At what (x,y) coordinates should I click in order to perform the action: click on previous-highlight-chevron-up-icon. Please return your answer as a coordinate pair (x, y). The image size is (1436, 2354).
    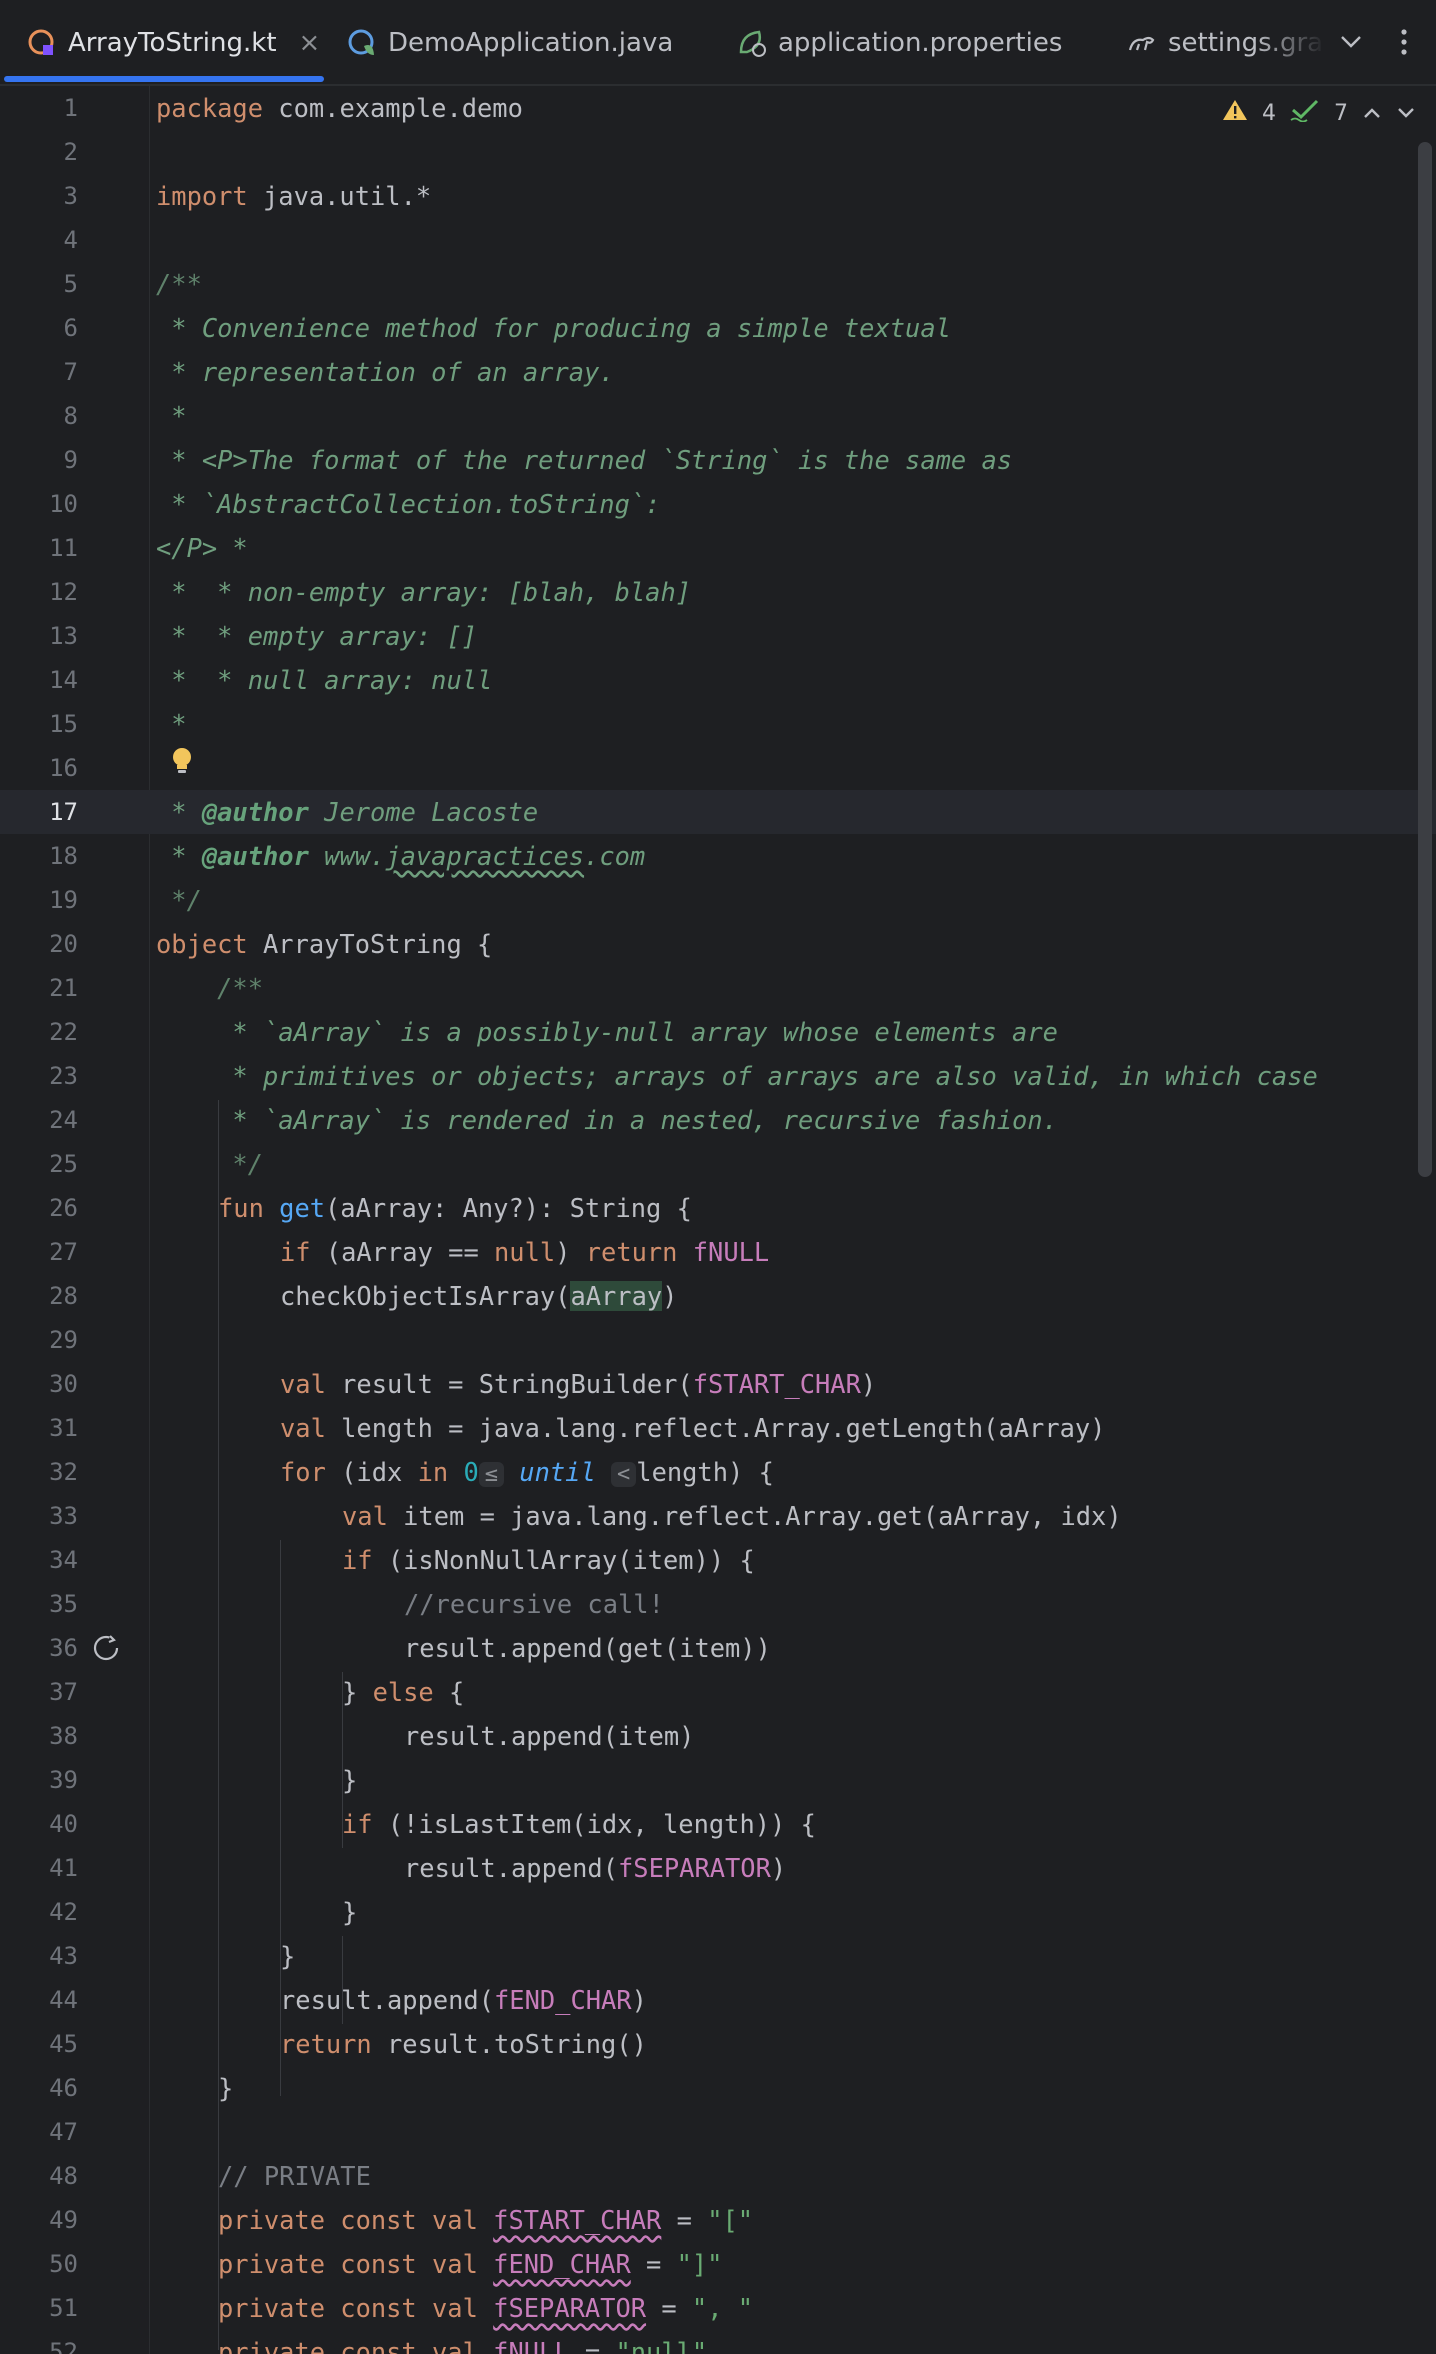
    Looking at the image, I should click on (1372, 113).